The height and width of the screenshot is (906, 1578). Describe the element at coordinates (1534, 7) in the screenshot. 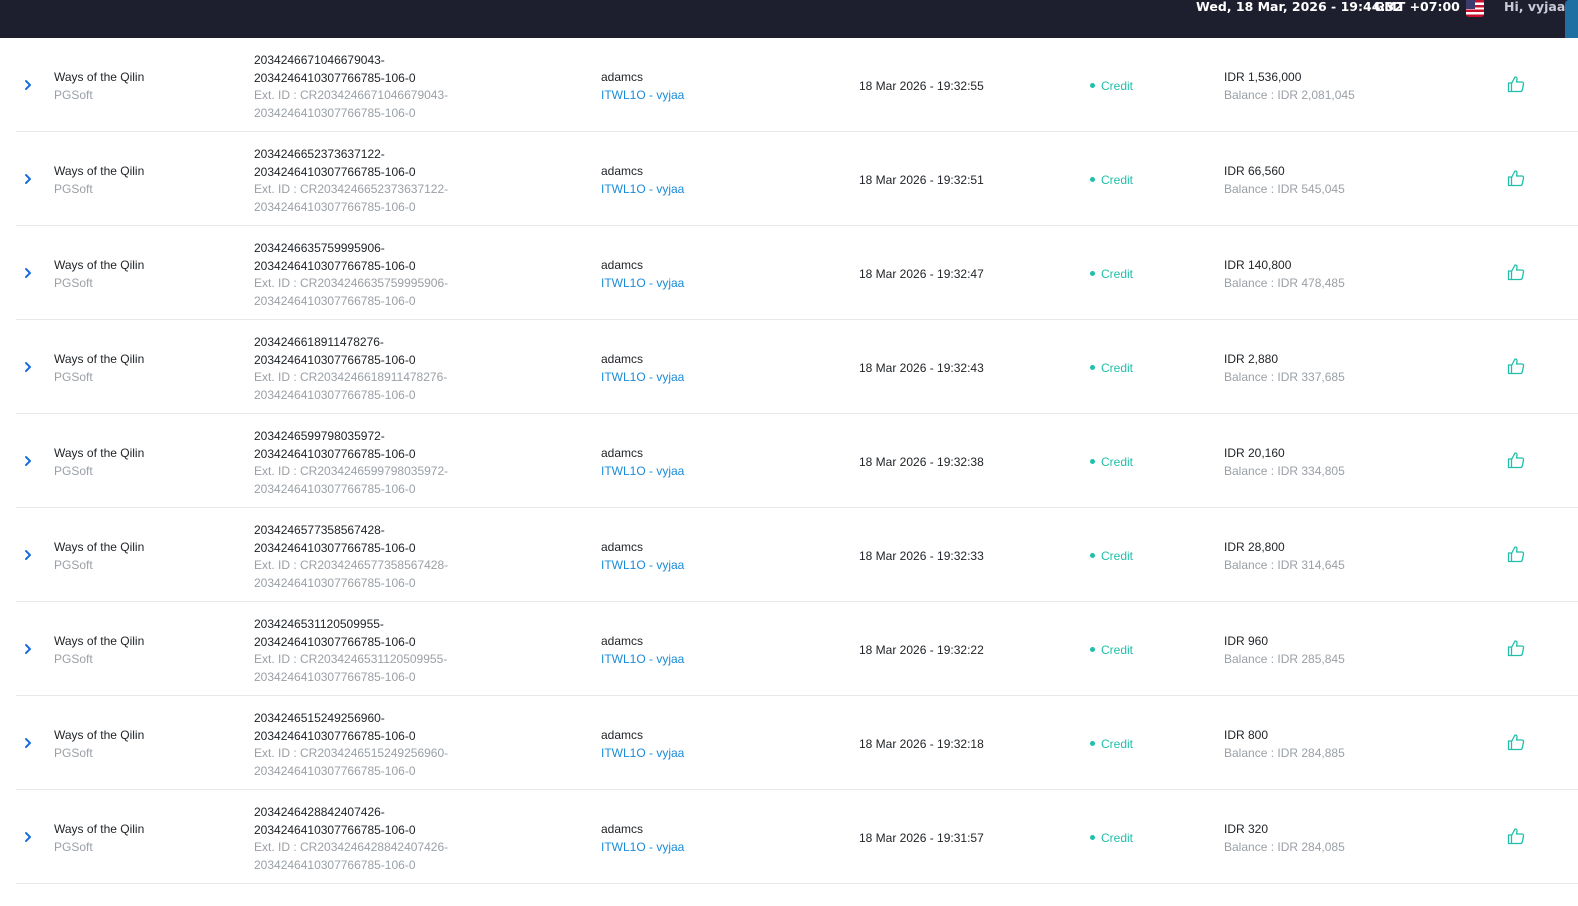

I see `user-greeting: Hi, vyjaa` at that location.